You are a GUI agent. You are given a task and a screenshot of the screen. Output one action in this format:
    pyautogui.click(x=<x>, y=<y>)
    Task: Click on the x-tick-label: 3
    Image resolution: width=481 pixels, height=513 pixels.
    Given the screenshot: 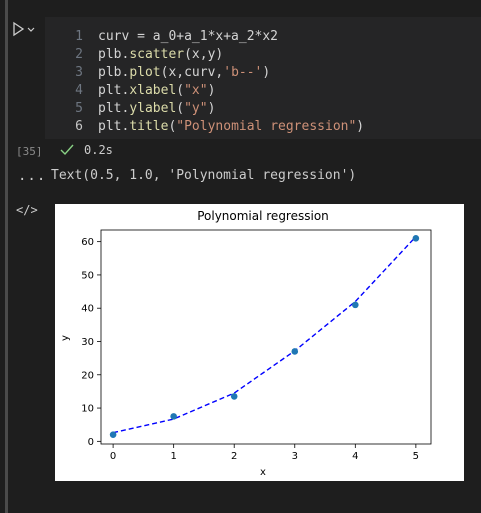 What is the action you would take?
    pyautogui.click(x=295, y=456)
    